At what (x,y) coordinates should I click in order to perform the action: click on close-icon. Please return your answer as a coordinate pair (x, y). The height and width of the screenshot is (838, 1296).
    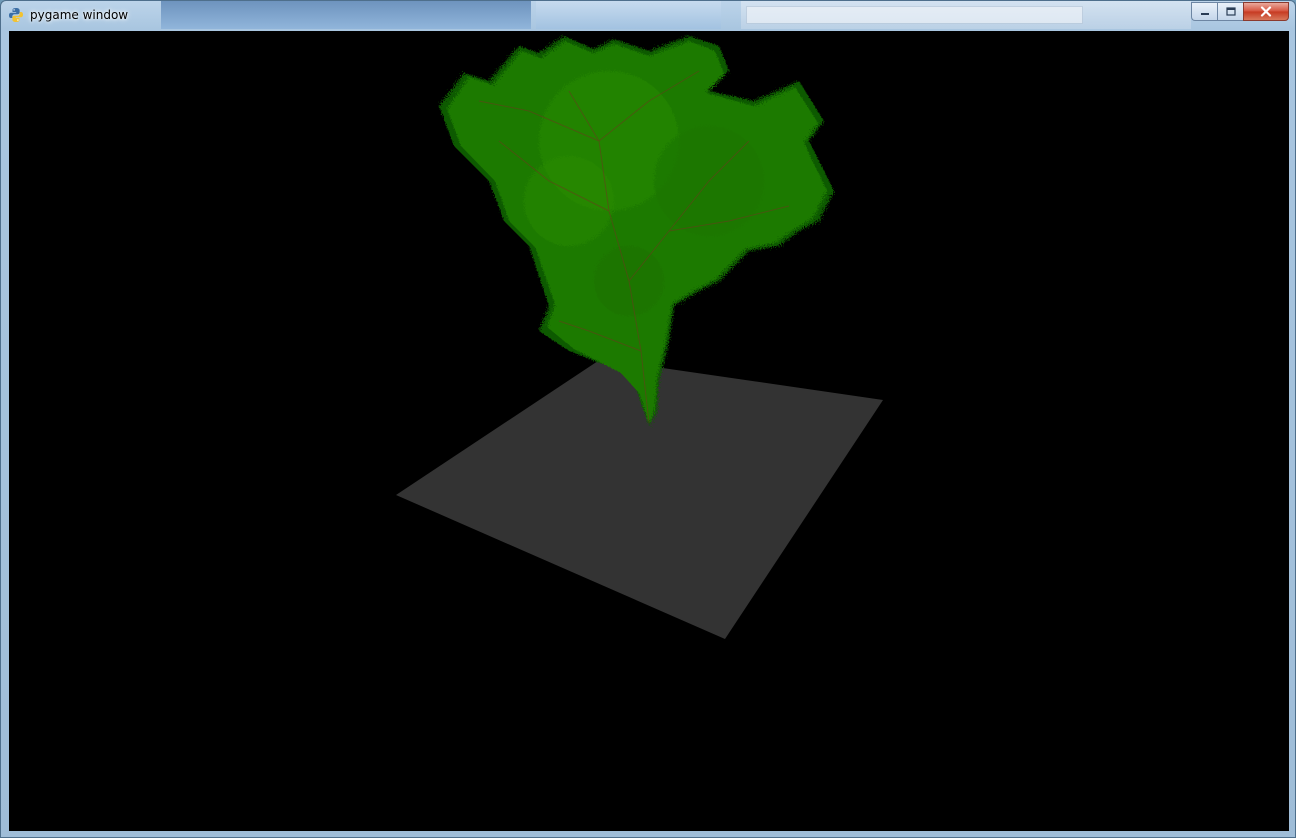
    Looking at the image, I should click on (1266, 11).